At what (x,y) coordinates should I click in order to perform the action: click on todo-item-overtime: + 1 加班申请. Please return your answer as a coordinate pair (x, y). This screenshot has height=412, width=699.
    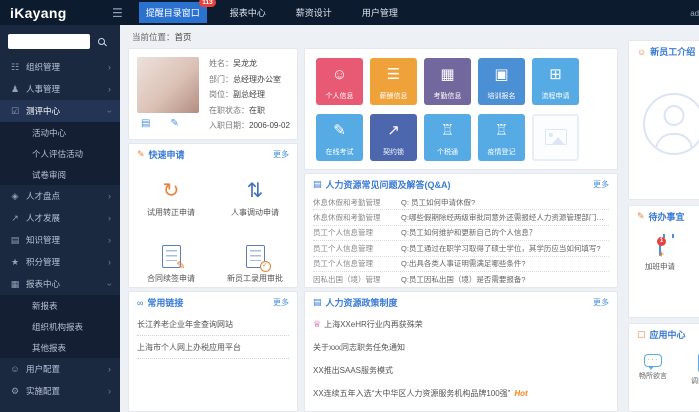
    Looking at the image, I should click on (660, 254).